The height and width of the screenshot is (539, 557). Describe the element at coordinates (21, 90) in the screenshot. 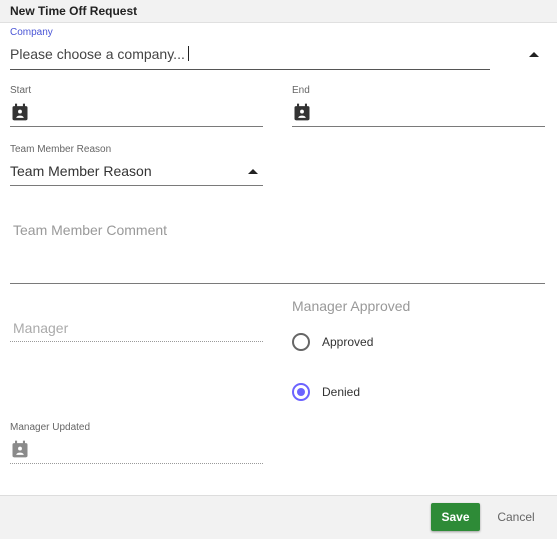

I see `start-label: Start` at that location.